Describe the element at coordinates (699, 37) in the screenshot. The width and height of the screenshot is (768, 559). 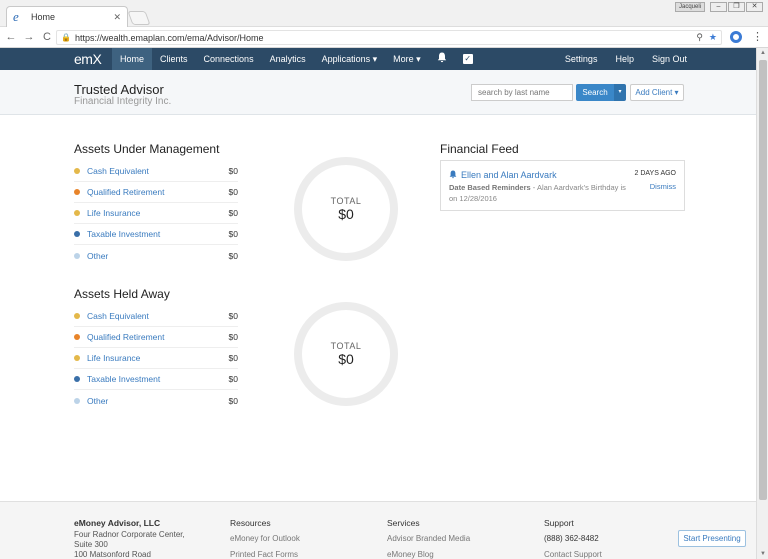
I see `zoom-search-icon: ⚲` at that location.